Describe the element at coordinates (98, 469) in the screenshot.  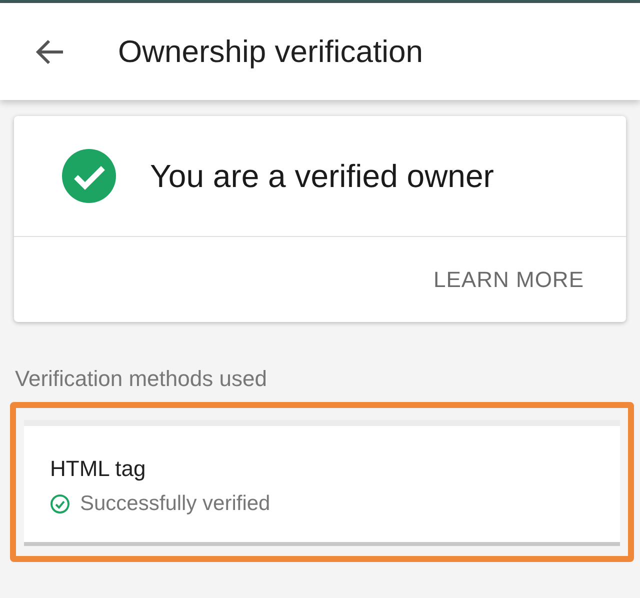
I see `method-name: HTML tag` at that location.